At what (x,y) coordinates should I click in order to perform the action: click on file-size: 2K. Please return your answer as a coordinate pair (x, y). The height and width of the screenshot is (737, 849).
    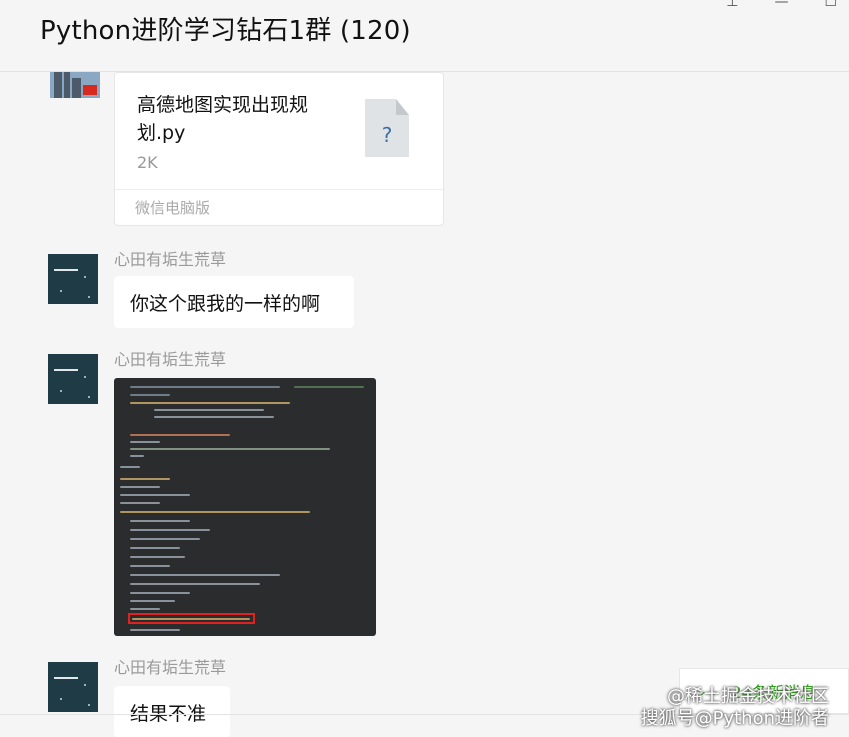
    Looking at the image, I should click on (147, 162).